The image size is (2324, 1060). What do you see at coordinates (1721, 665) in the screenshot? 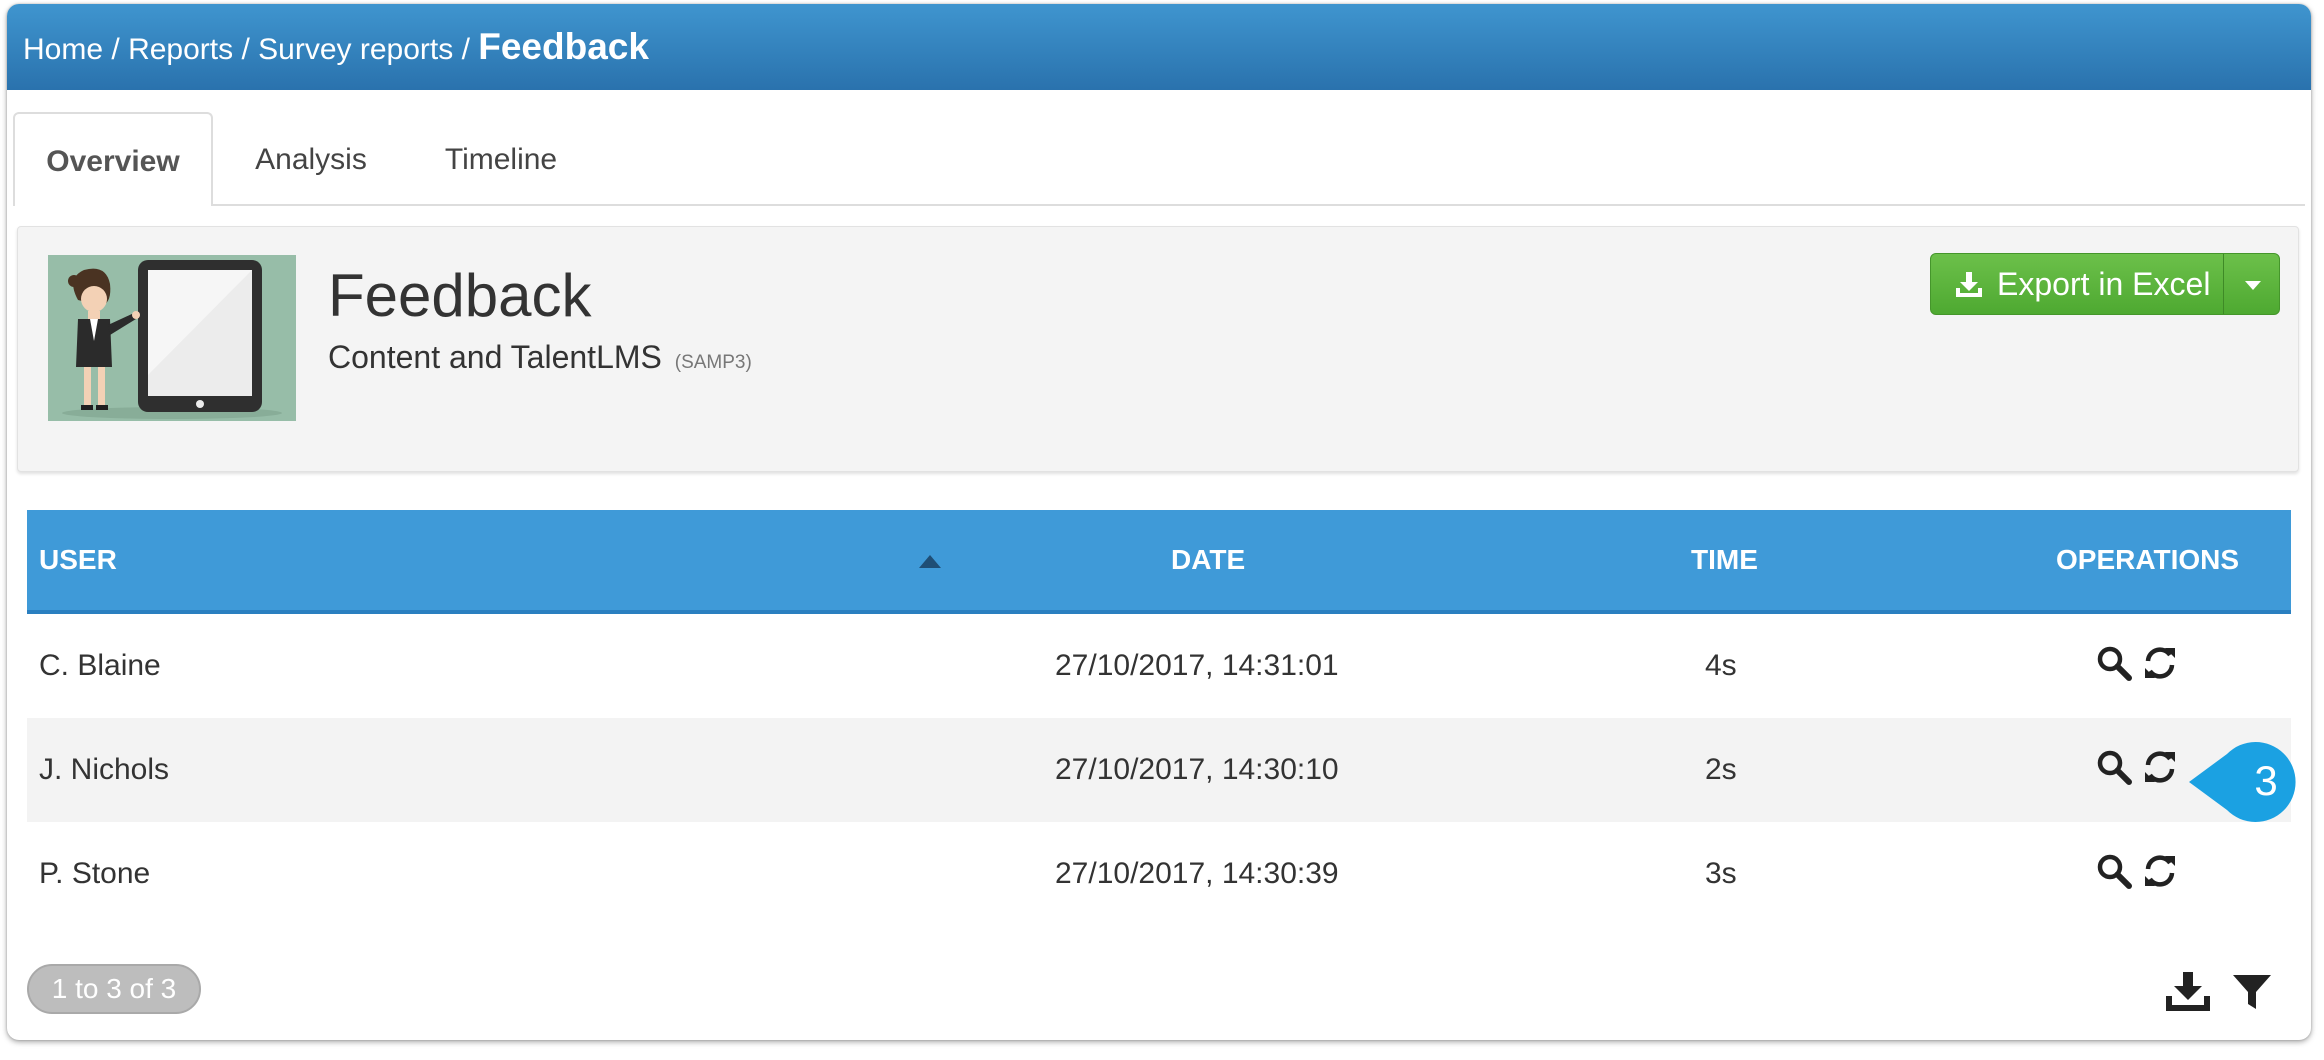
I see `time-cell: 4s` at bounding box center [1721, 665].